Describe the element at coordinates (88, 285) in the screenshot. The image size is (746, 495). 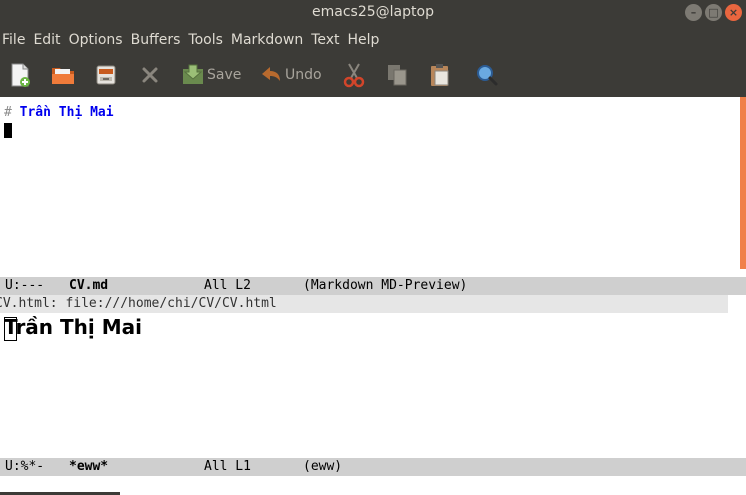
I see `top-modeline-buffer-name: CV.md` at that location.